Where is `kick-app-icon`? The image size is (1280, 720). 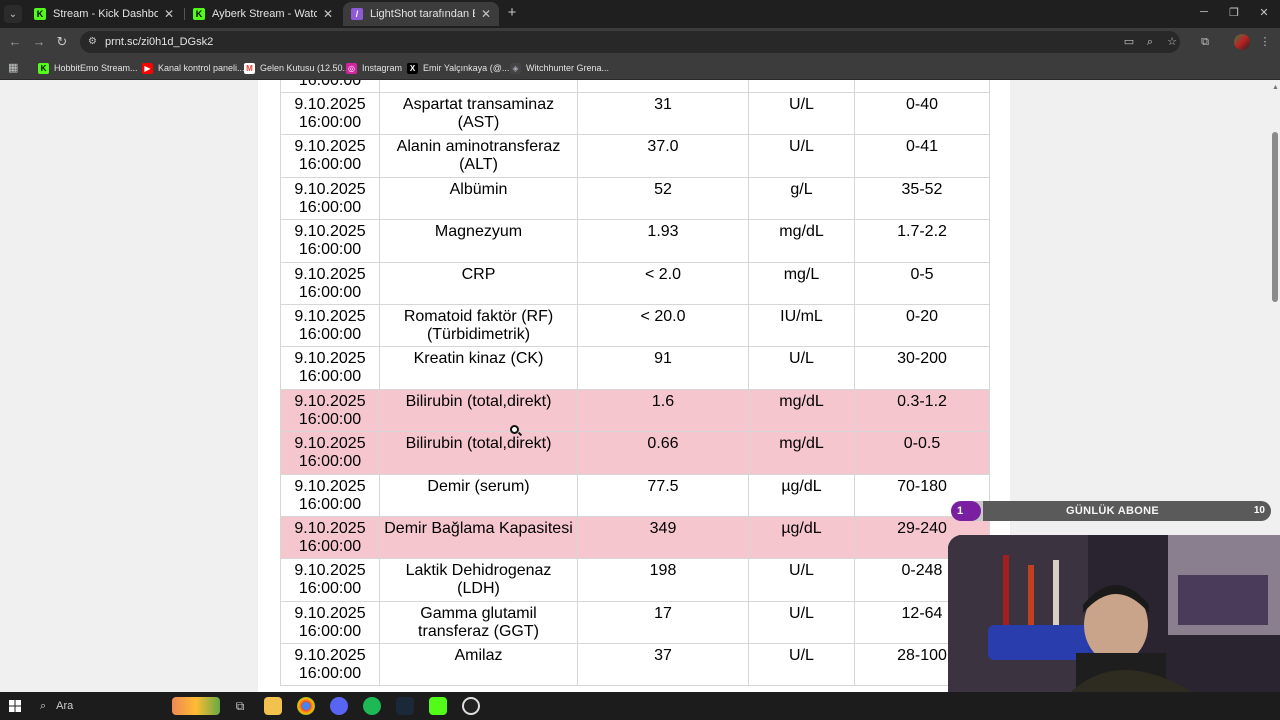
kick-app-icon is located at coordinates (438, 706).